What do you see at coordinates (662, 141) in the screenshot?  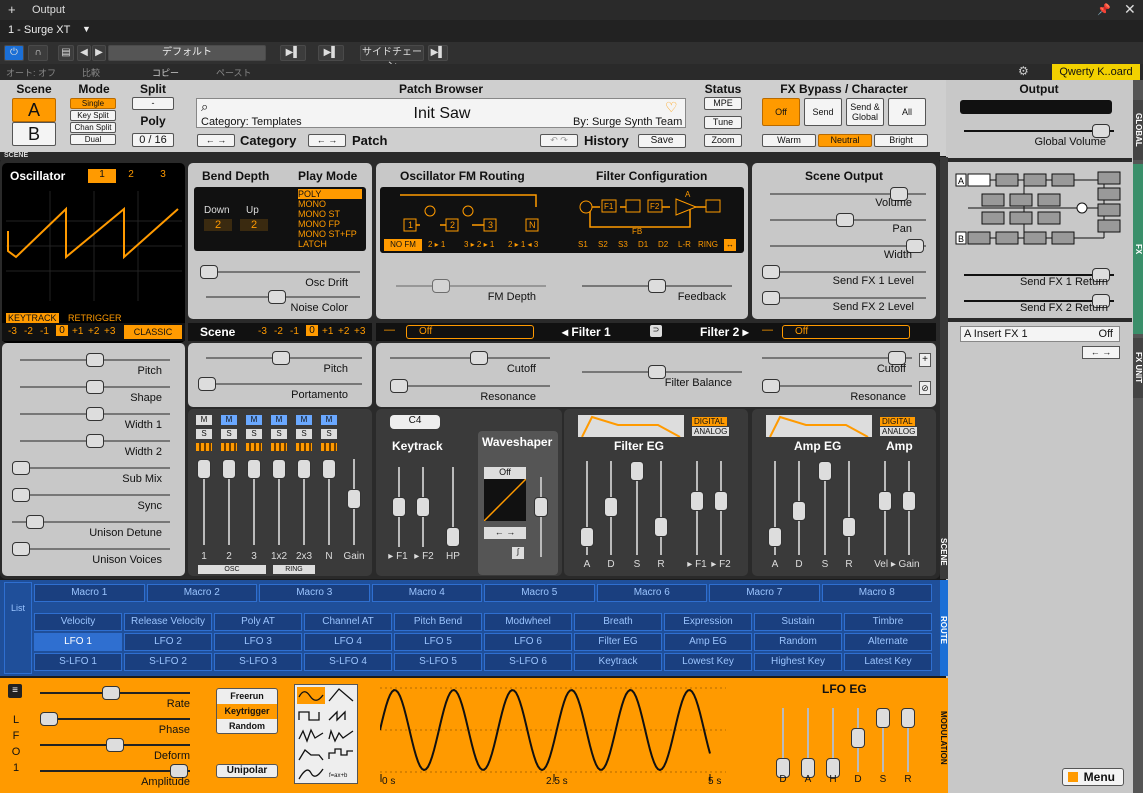 I see `save-button: Save` at bounding box center [662, 141].